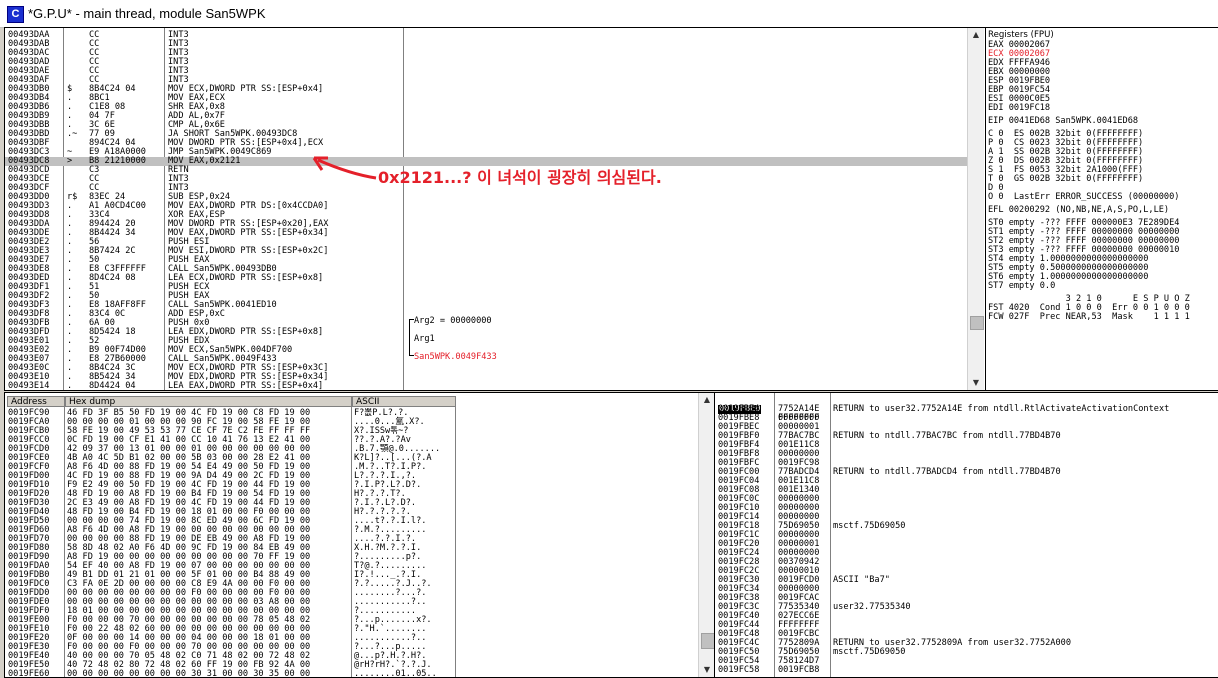 This screenshot has height=678, width=1218. What do you see at coordinates (208, 401) in the screenshot?
I see `hex-column-header: Hex dump` at bounding box center [208, 401].